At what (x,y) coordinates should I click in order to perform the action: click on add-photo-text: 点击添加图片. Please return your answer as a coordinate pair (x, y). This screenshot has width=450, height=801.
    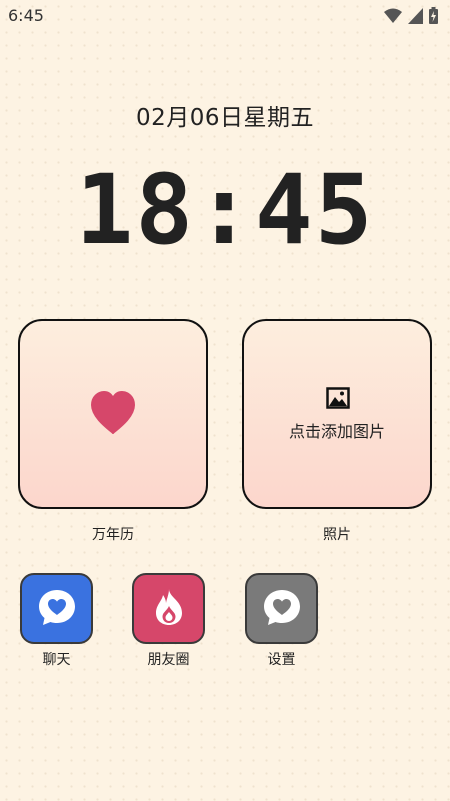
    Looking at the image, I should click on (336, 431).